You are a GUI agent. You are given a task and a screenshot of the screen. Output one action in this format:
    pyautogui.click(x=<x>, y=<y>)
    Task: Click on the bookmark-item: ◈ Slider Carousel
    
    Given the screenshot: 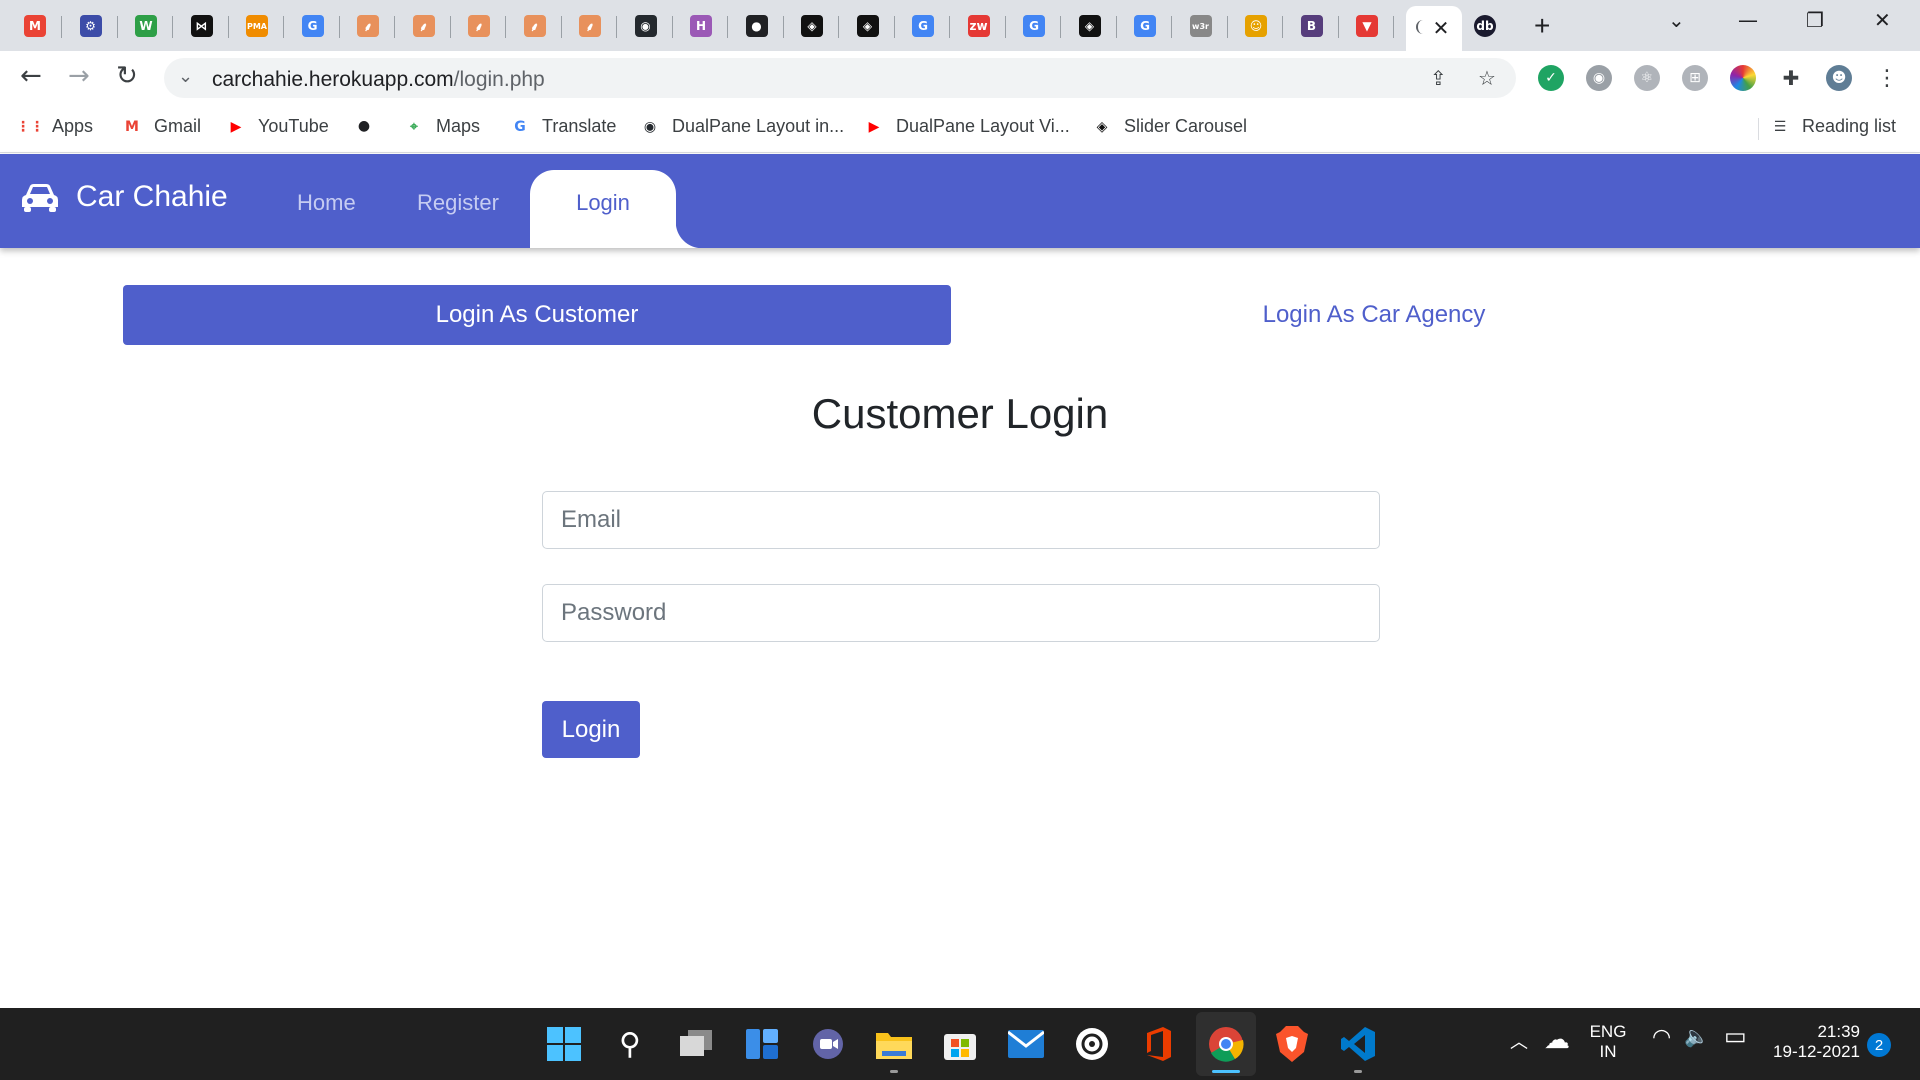 What is the action you would take?
    pyautogui.click(x=1169, y=126)
    